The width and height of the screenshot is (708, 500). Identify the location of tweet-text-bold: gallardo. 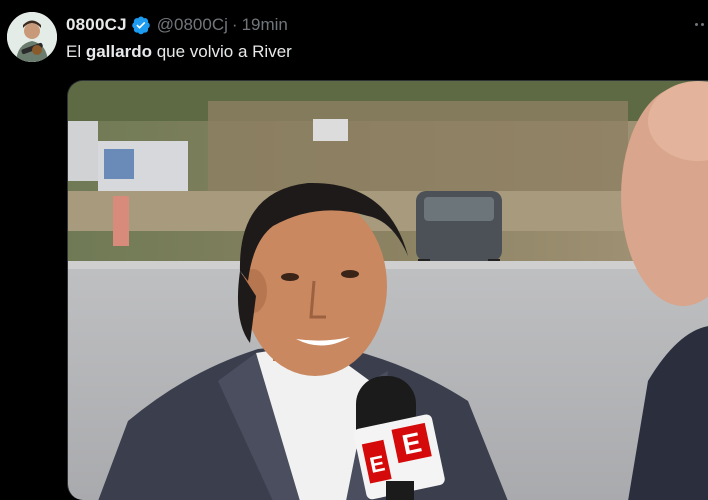
(118, 51).